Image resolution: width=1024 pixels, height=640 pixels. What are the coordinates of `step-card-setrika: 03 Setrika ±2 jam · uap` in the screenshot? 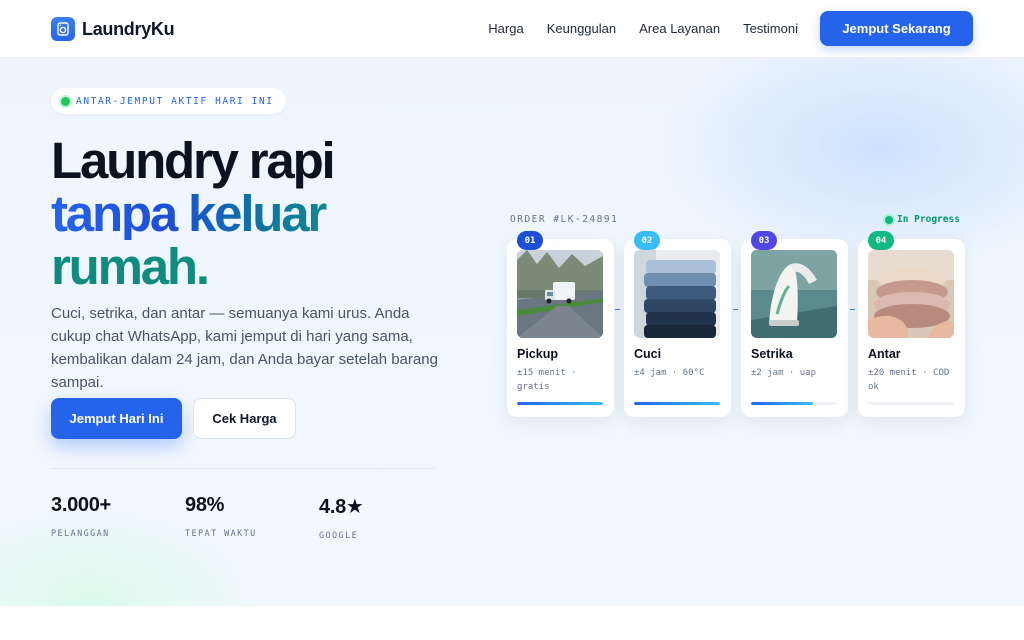 It's located at (794, 324).